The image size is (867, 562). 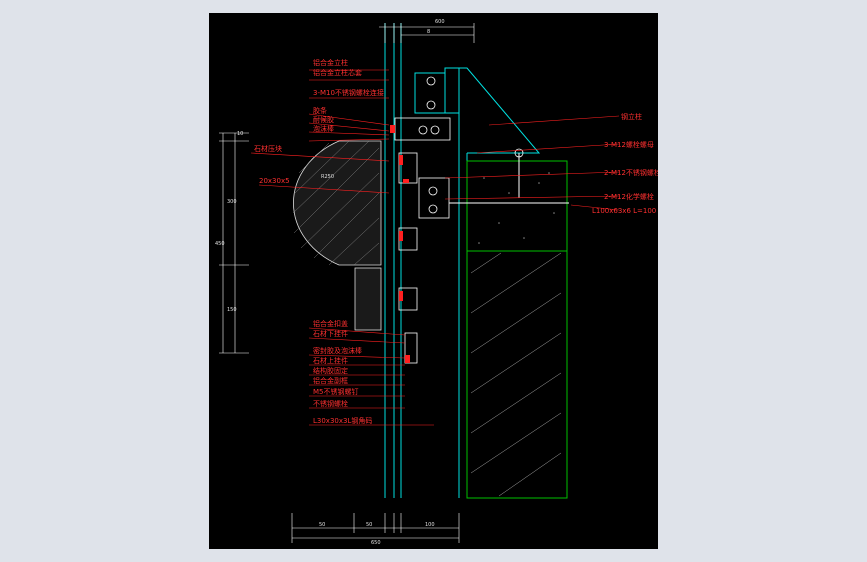 What do you see at coordinates (369, 525) in the screenshot?
I see `dim-bottom-label-2: 50` at bounding box center [369, 525].